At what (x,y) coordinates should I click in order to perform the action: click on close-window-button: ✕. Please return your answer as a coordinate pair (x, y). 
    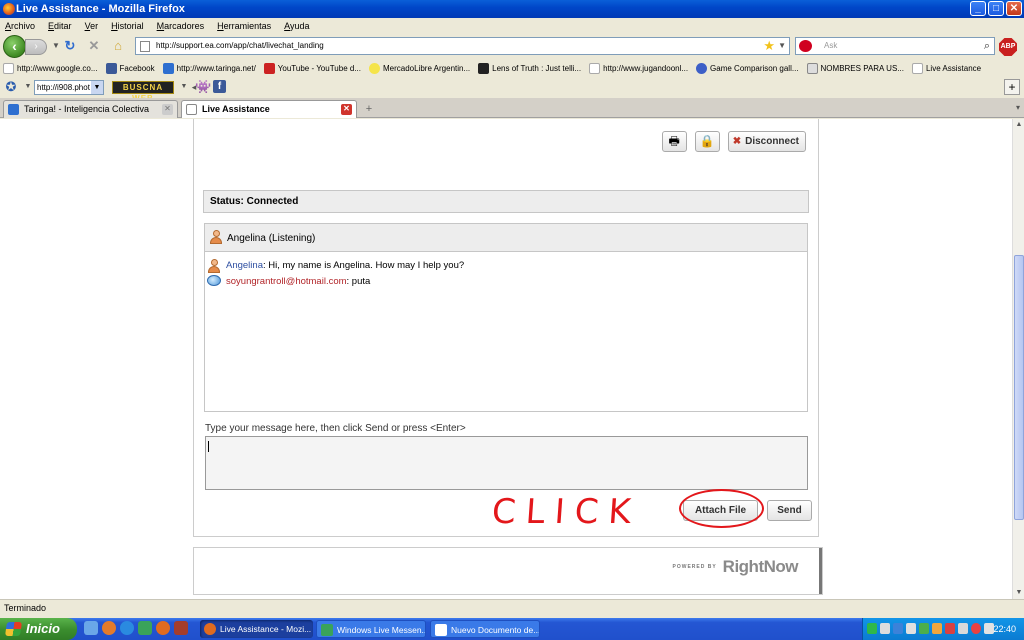
    Looking at the image, I should click on (1014, 8).